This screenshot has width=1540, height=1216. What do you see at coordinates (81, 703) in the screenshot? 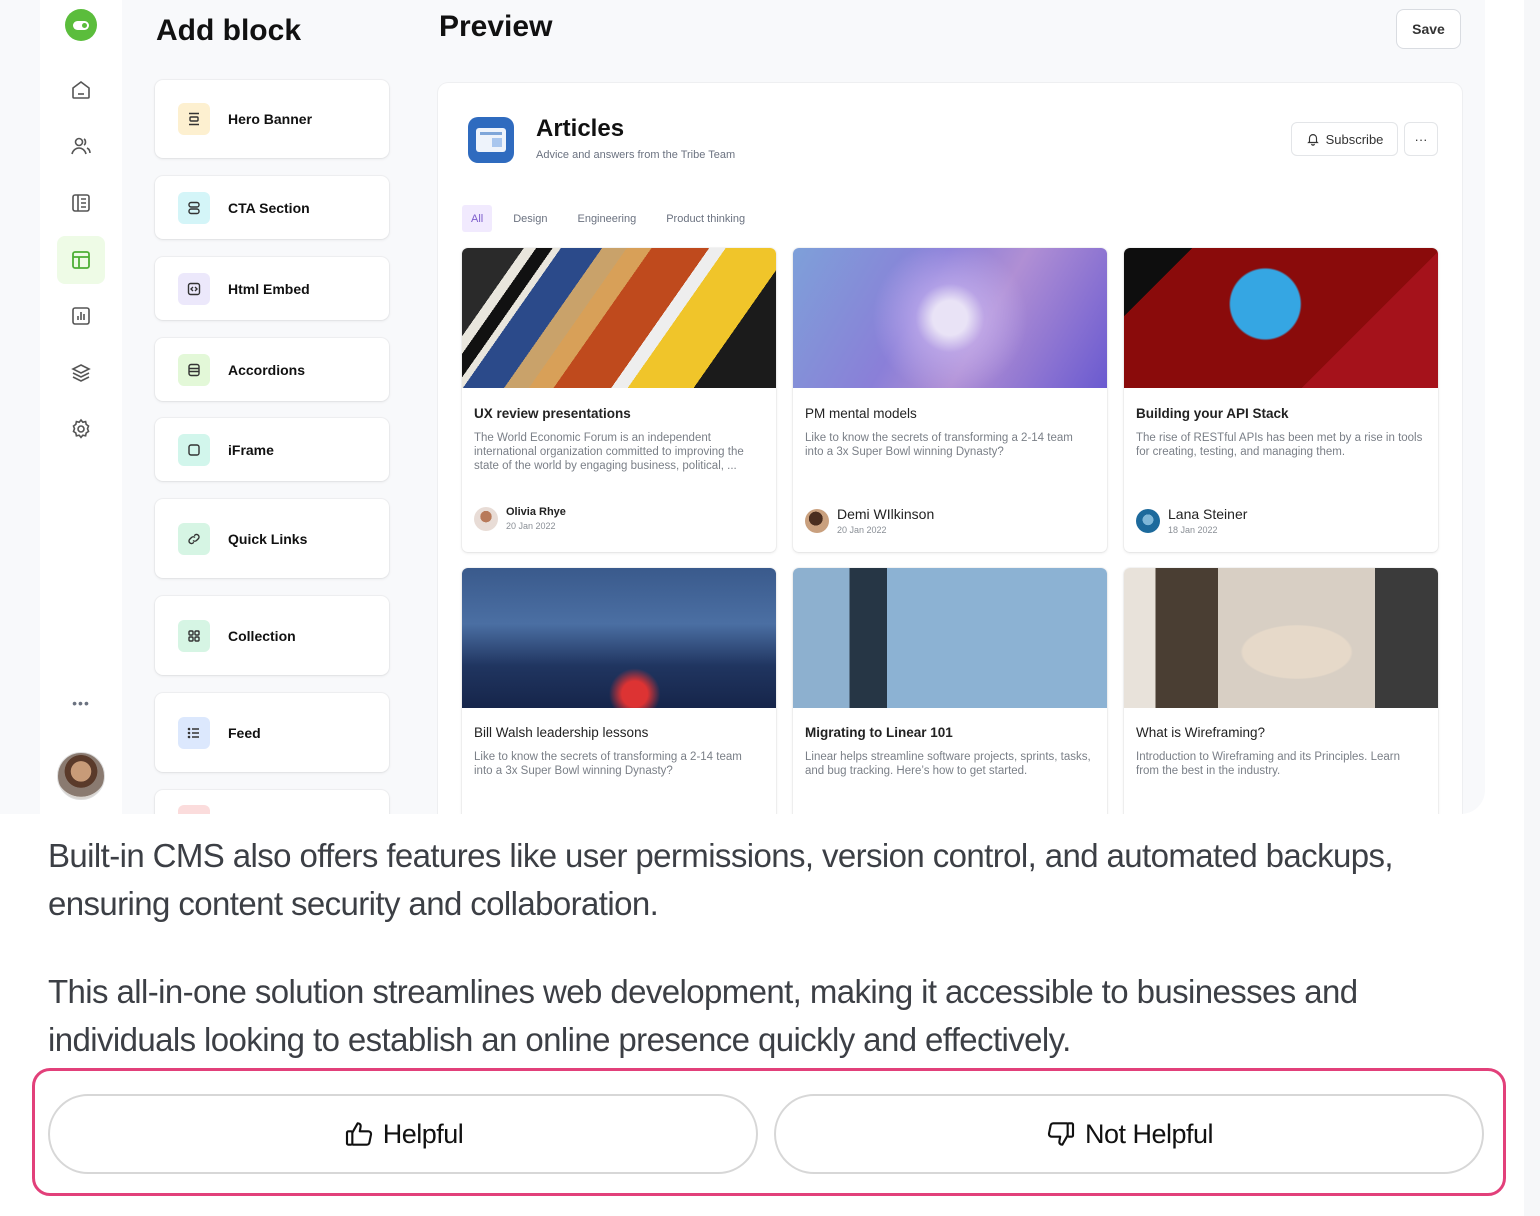
I see `more-options-icon: •••` at bounding box center [81, 703].